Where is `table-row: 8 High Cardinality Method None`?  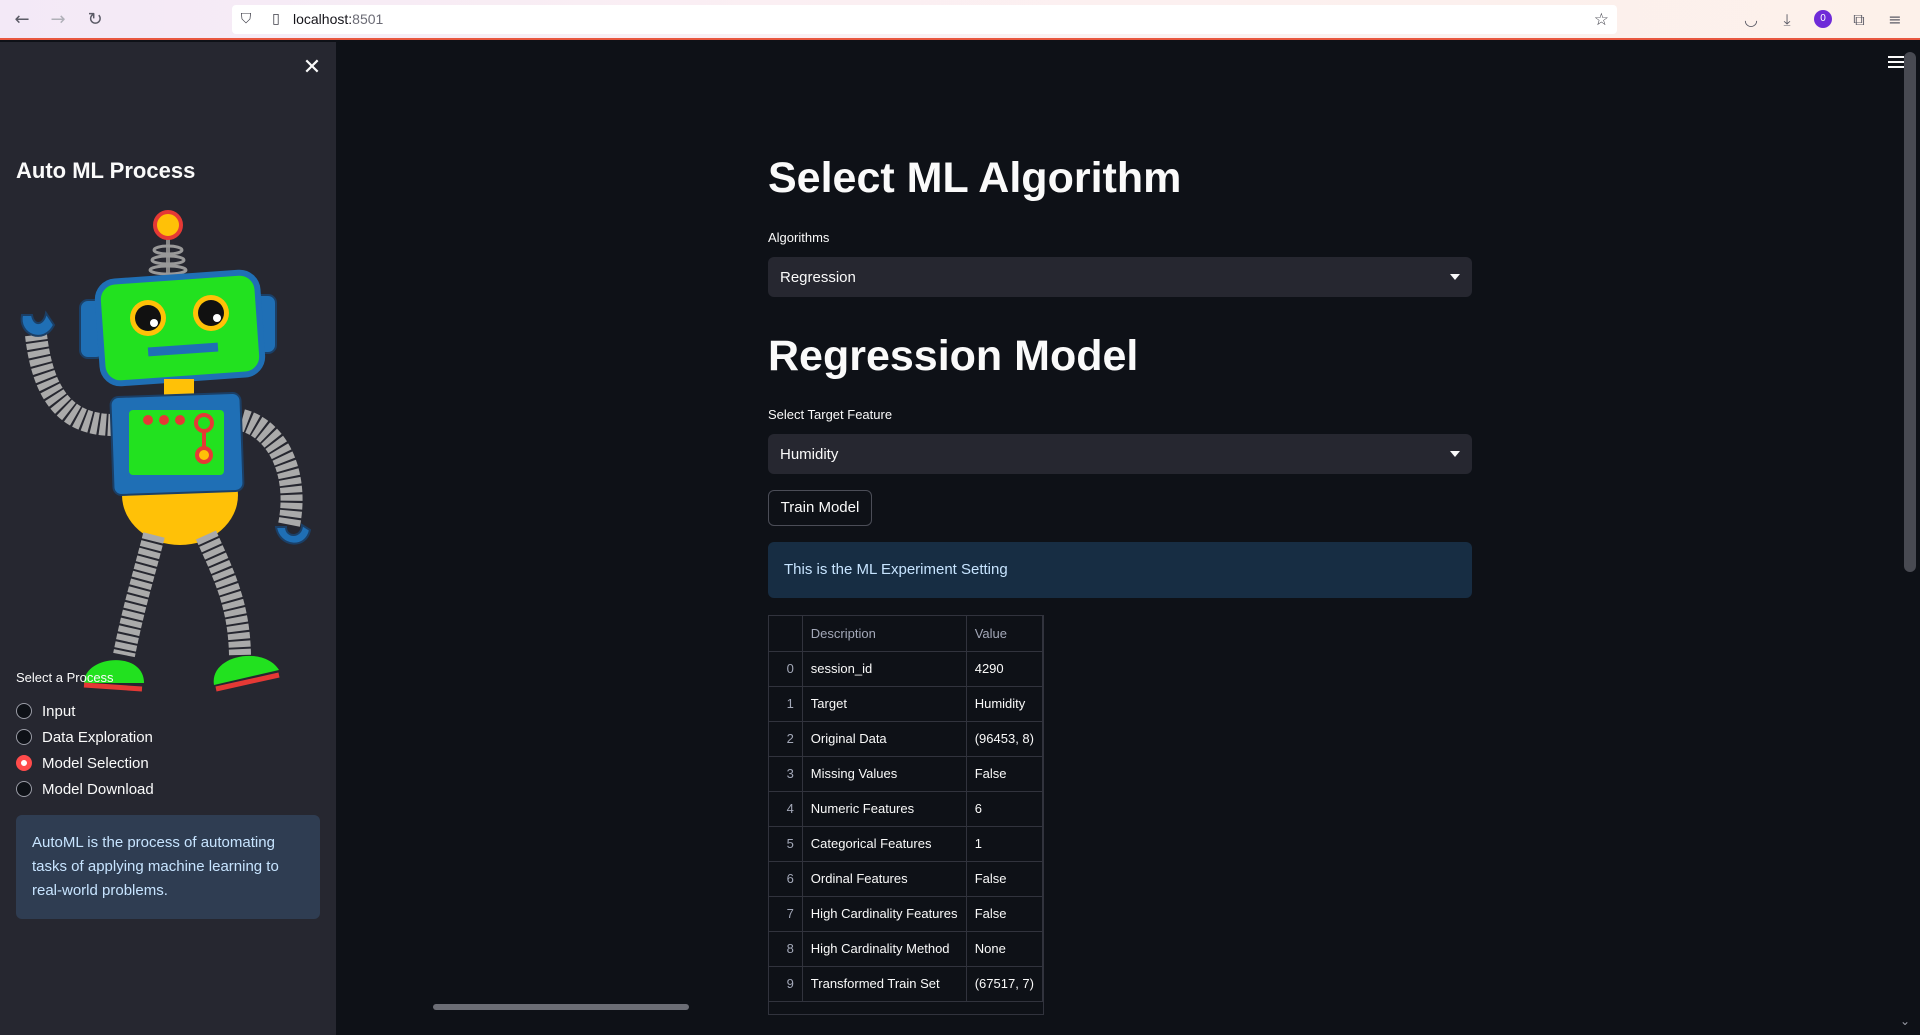
table-row: 8 High Cardinality Method None is located at coordinates (906, 949).